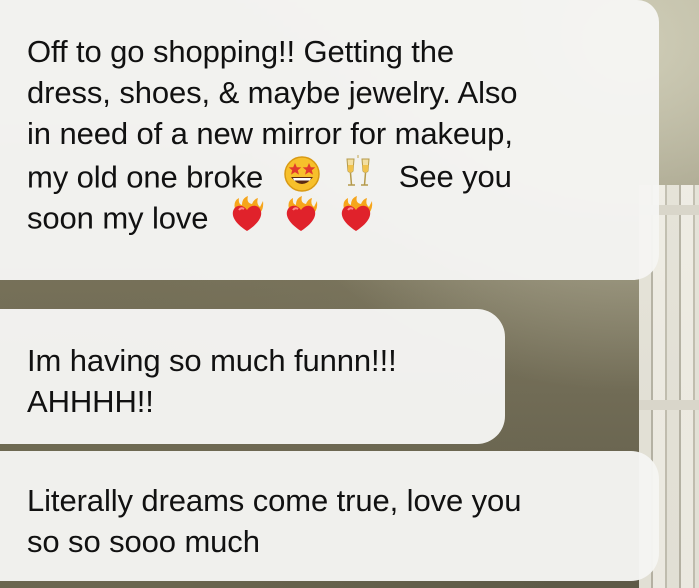  I want to click on message-line: AHHHH!!, so click(90, 401).